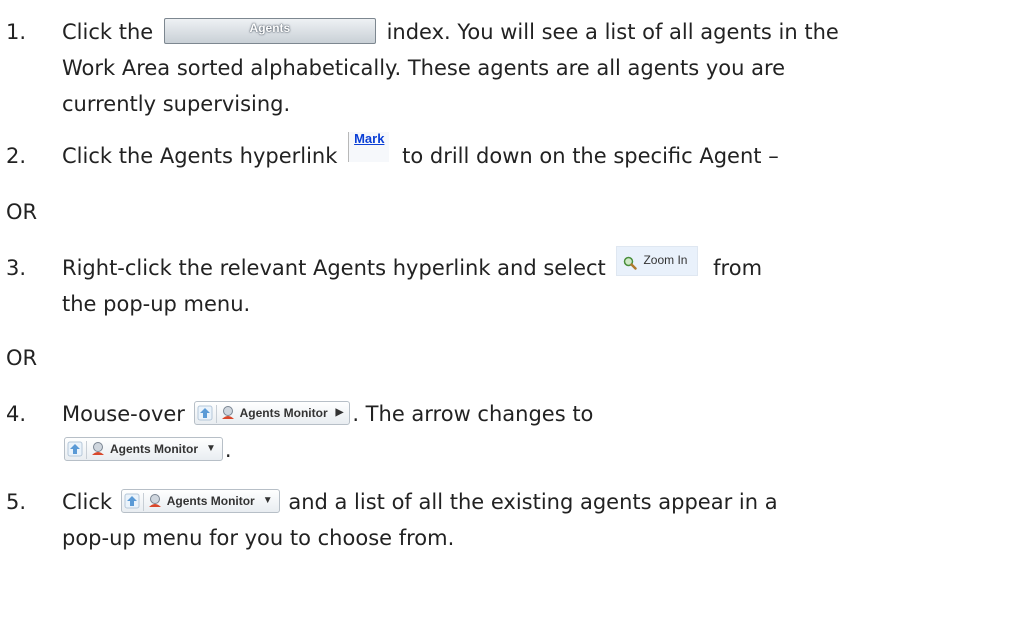  Describe the element at coordinates (369, 147) in the screenshot. I see `agent-hyperlink-mark: Mark` at that location.